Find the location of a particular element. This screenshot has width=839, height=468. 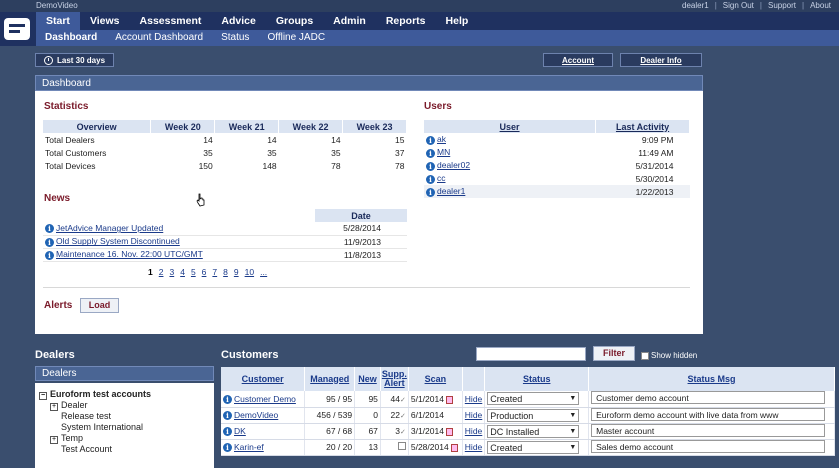

page-link: 8 is located at coordinates (225, 272).